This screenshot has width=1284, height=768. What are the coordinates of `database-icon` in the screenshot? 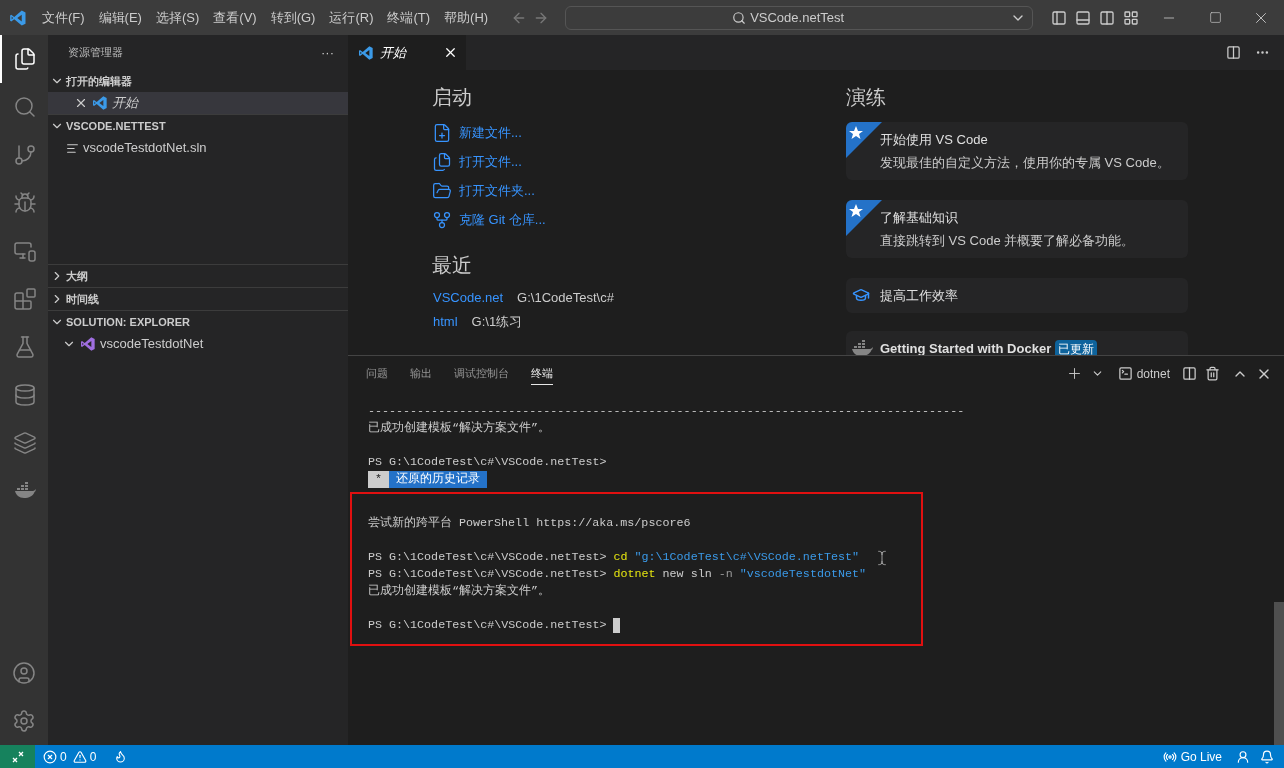 It's located at (25, 395).